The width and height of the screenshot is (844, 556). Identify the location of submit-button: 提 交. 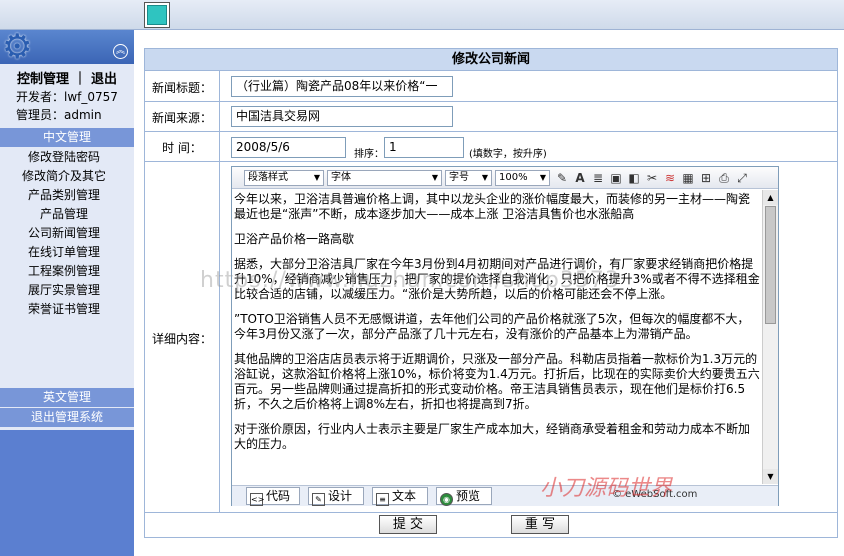
(408, 524).